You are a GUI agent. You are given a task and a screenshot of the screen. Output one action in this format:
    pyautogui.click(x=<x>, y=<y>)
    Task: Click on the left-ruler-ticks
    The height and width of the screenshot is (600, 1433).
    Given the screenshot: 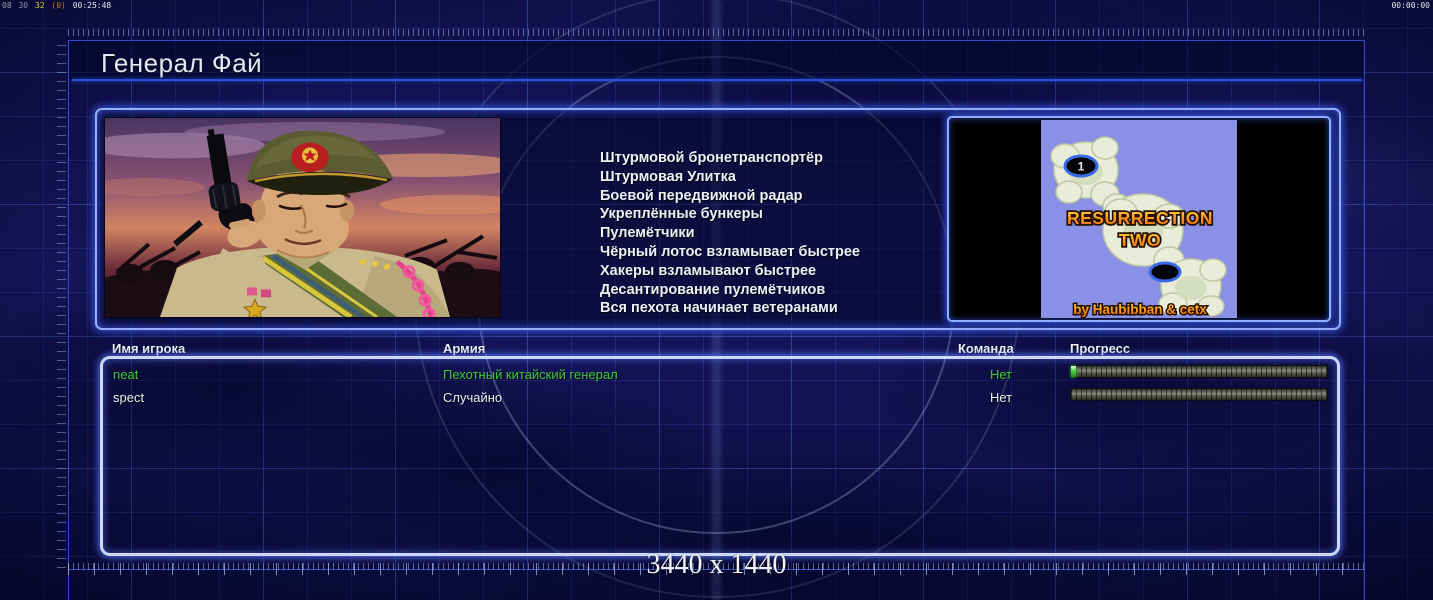 What is the action you would take?
    pyautogui.click(x=61, y=304)
    